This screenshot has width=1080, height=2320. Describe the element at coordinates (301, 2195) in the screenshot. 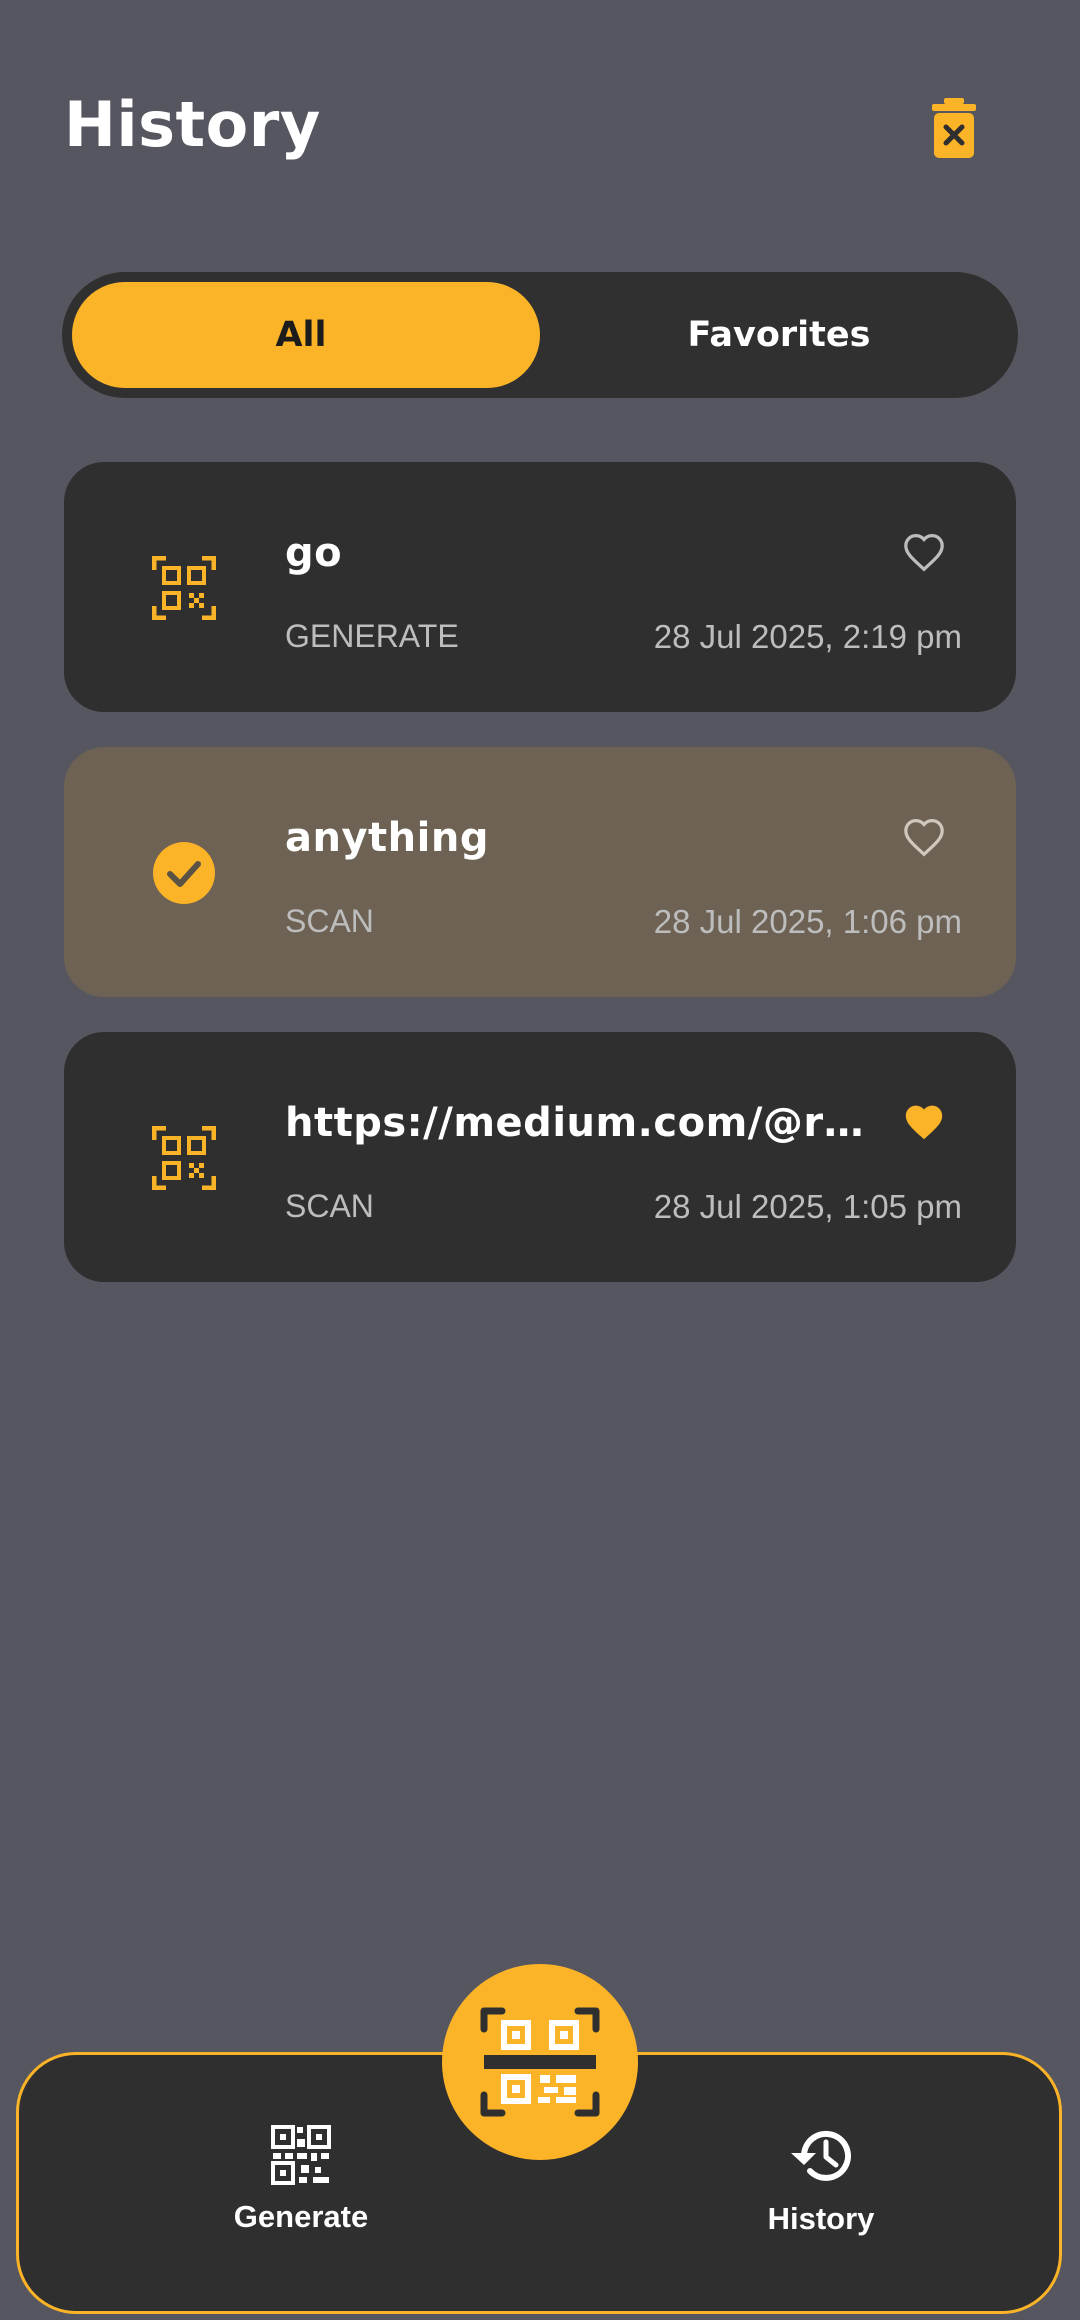

I see `nav-generate: Generate` at that location.